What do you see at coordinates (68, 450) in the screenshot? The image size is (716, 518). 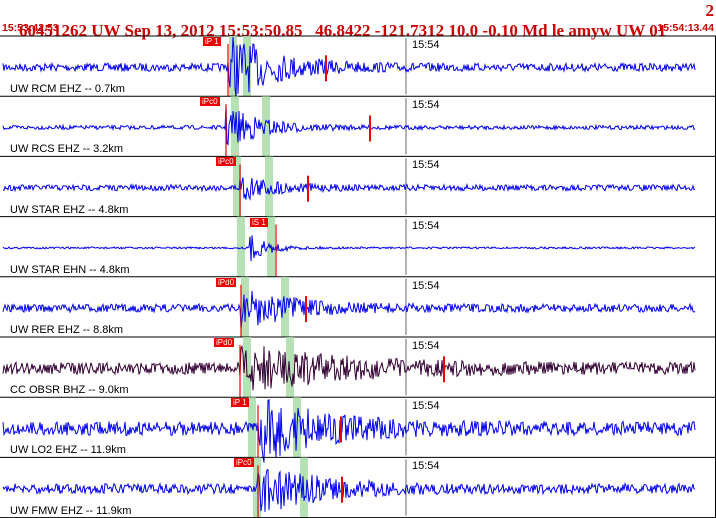 I see `station-channel-label: UW LO2 EHZ -- 11.9km` at bounding box center [68, 450].